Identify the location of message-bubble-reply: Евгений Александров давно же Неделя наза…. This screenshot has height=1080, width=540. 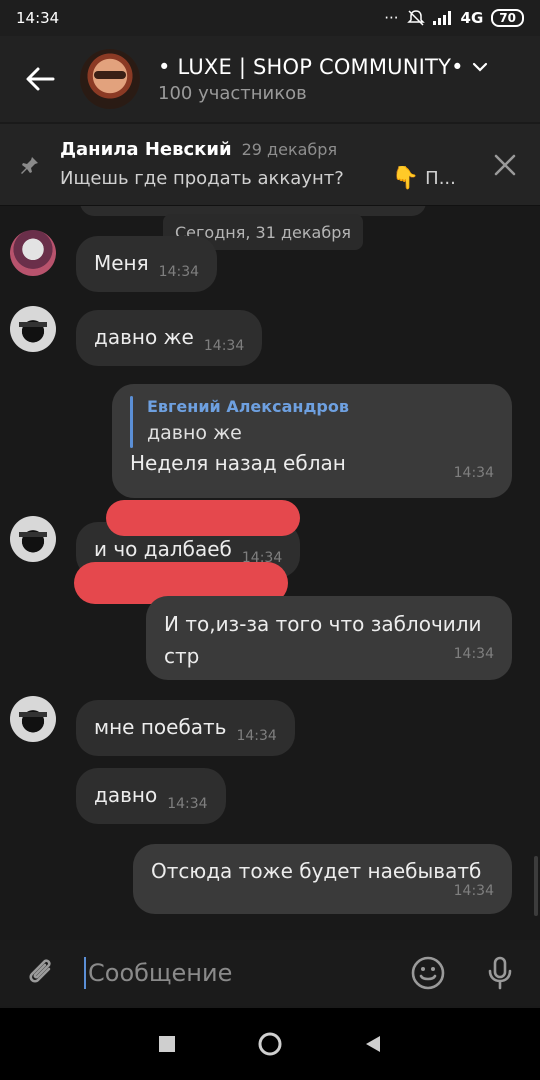
(312, 441).